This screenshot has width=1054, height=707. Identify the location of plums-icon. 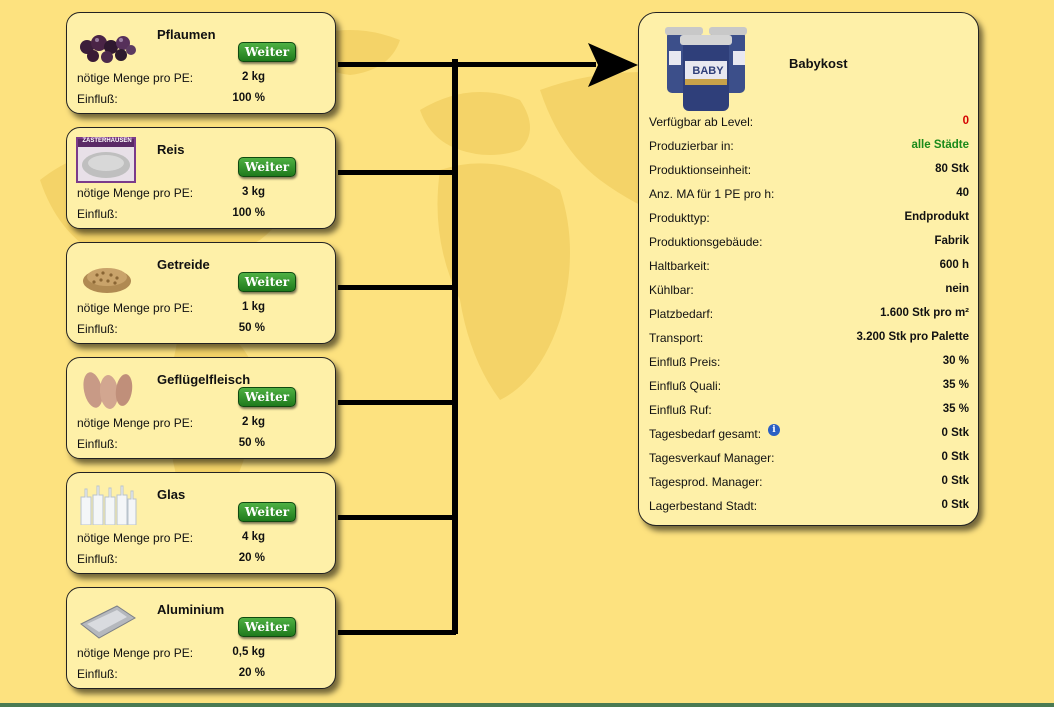
(108, 49).